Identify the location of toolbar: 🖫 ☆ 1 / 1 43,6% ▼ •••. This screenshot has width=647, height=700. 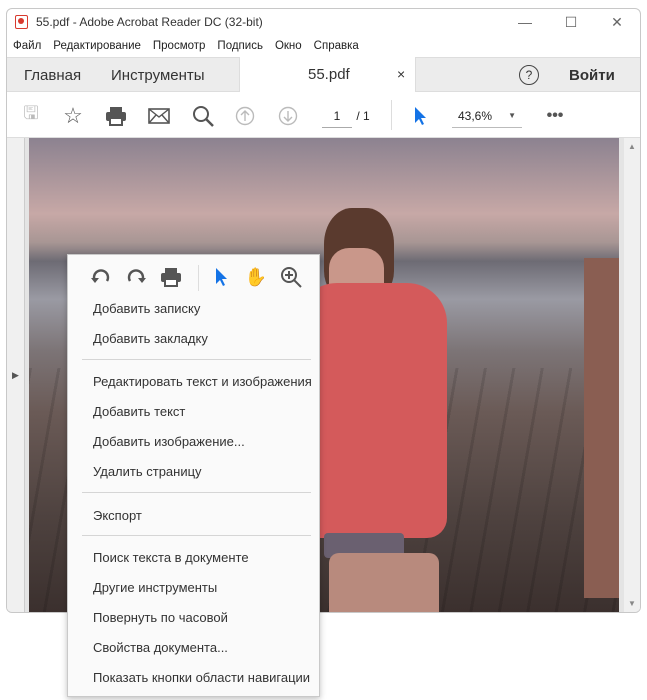
(323, 115).